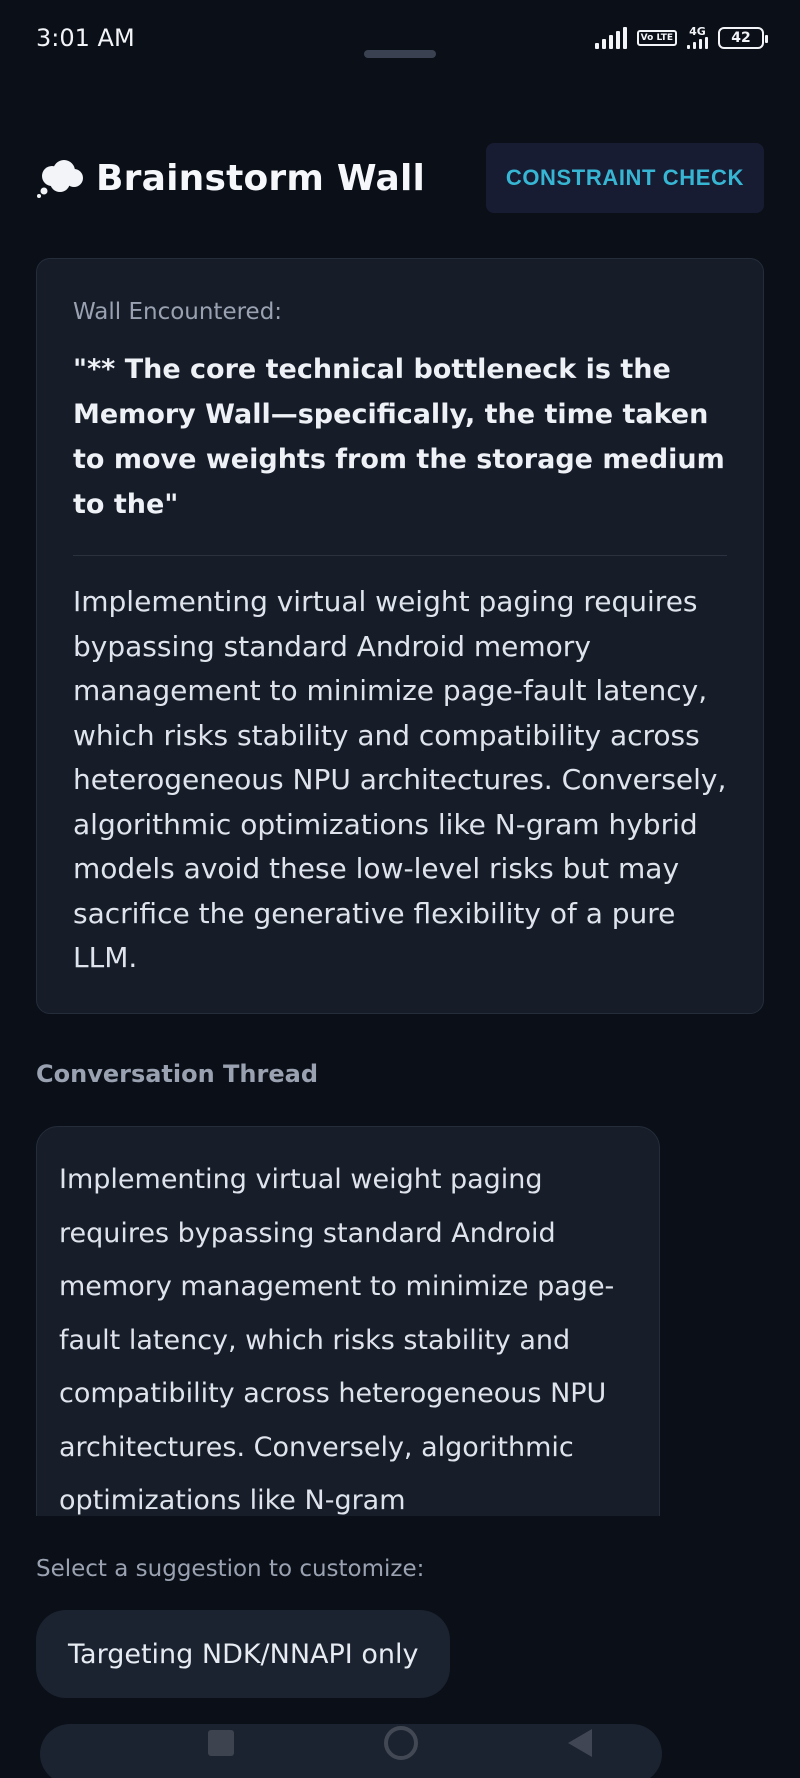 The image size is (800, 1778). I want to click on home-icon, so click(401, 1743).